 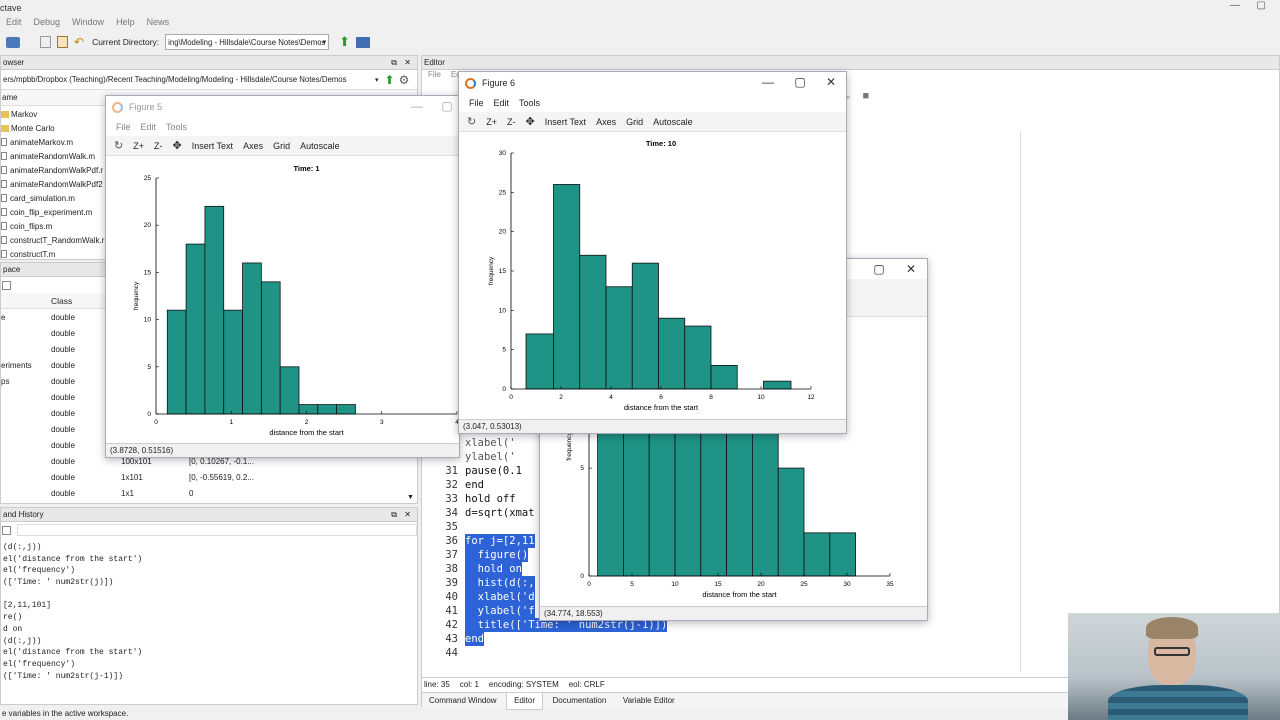 What do you see at coordinates (53, 142) in the screenshot?
I see `file-list-item: animateMarkov.m` at bounding box center [53, 142].